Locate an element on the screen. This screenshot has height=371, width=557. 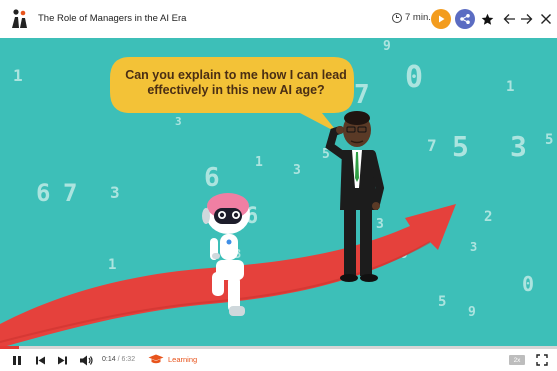
close-button is located at coordinates (546, 19).